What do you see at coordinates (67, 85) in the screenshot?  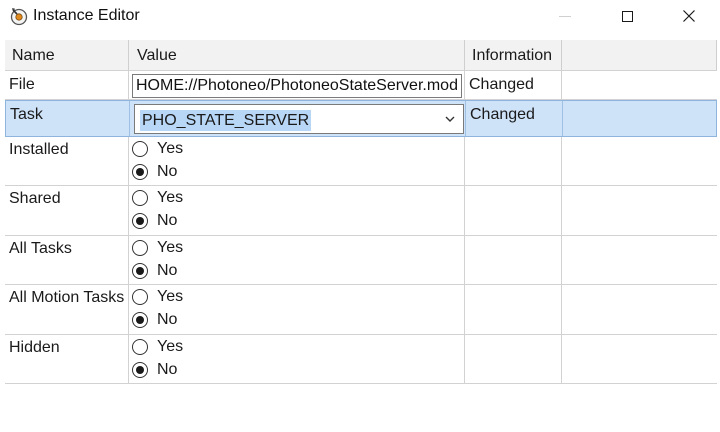 I see `file-name-cell: File` at bounding box center [67, 85].